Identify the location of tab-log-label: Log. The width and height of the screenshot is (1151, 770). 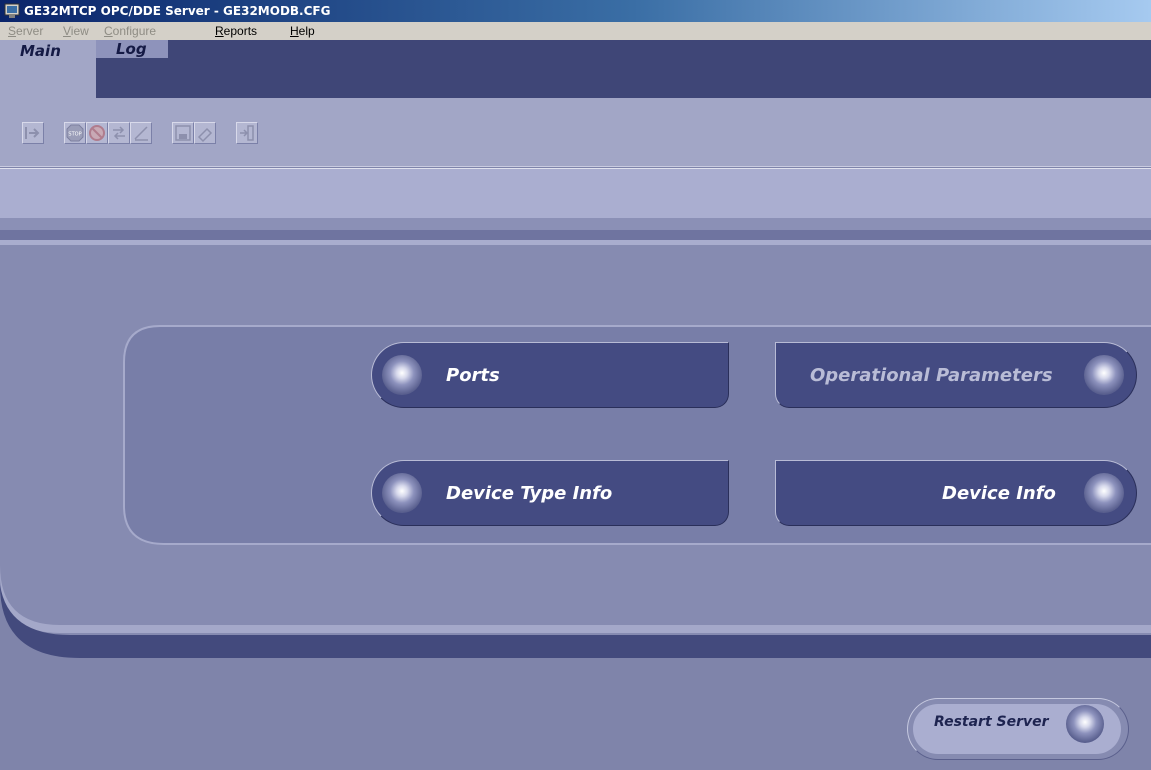
(131, 49).